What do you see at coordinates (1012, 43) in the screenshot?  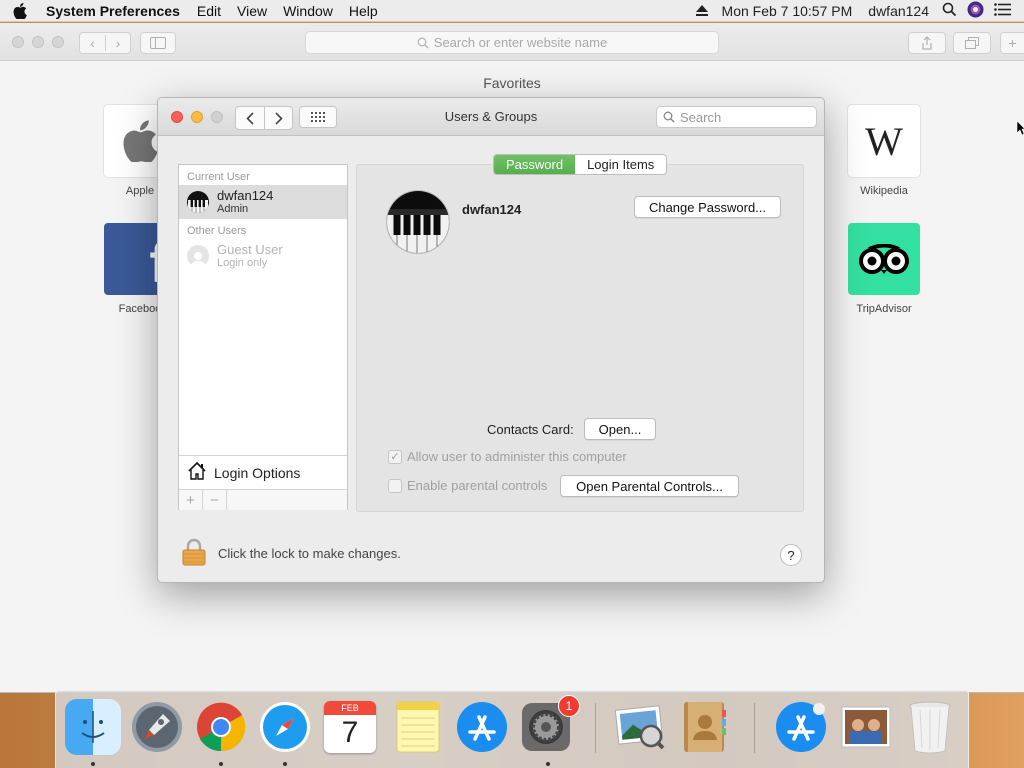 I see `new-tab-plus-icon: +` at bounding box center [1012, 43].